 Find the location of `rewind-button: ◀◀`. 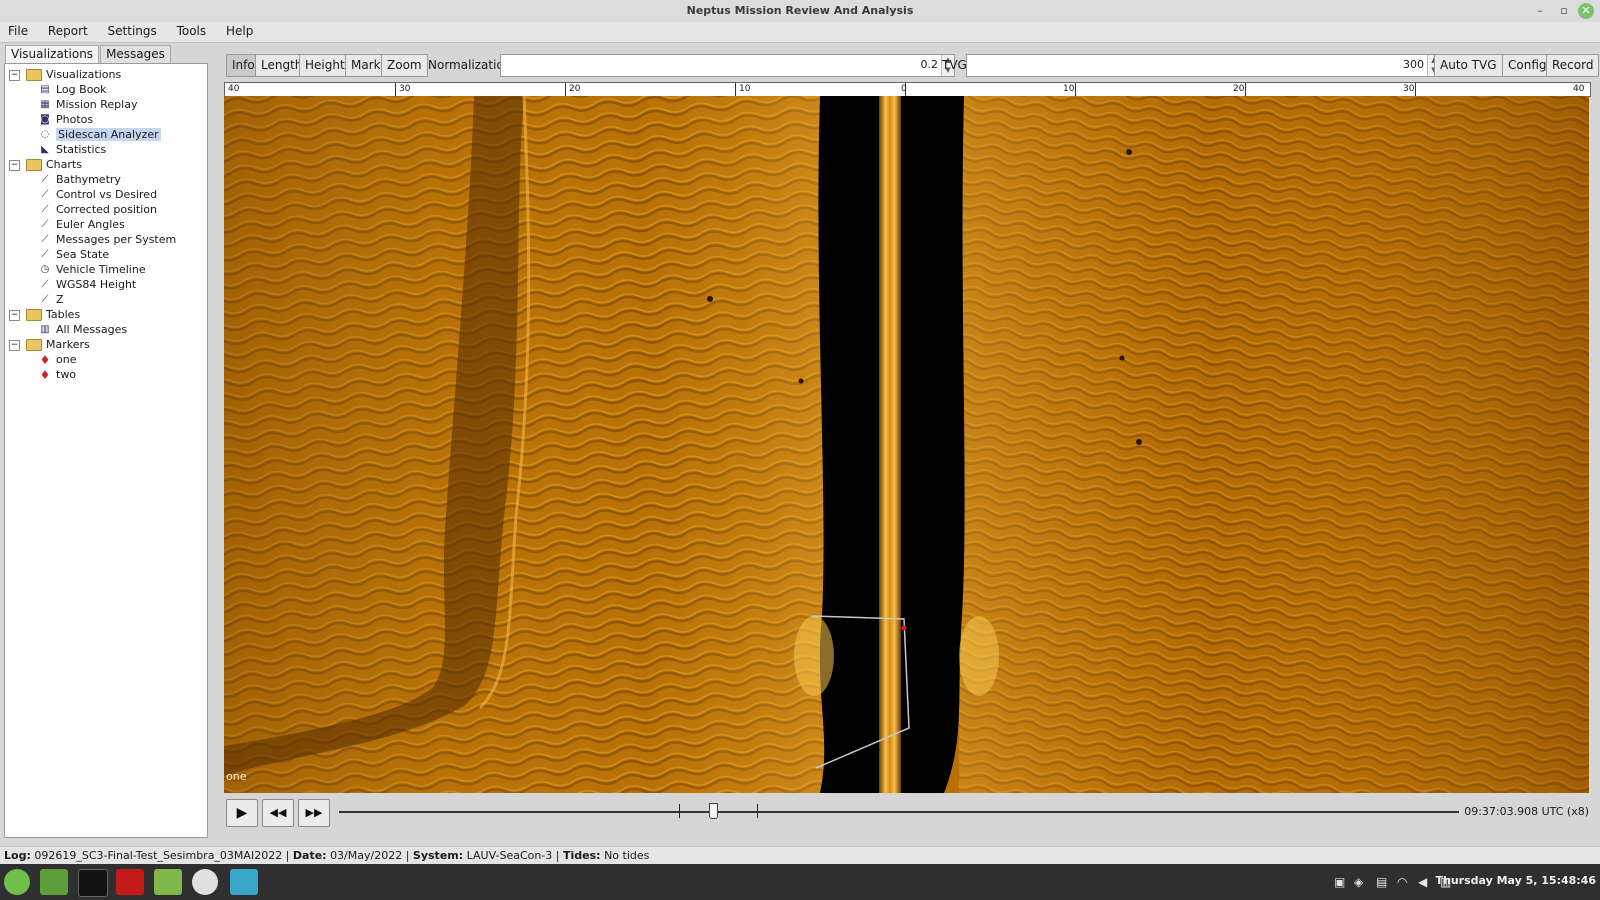

rewind-button: ◀◀ is located at coordinates (278, 813).